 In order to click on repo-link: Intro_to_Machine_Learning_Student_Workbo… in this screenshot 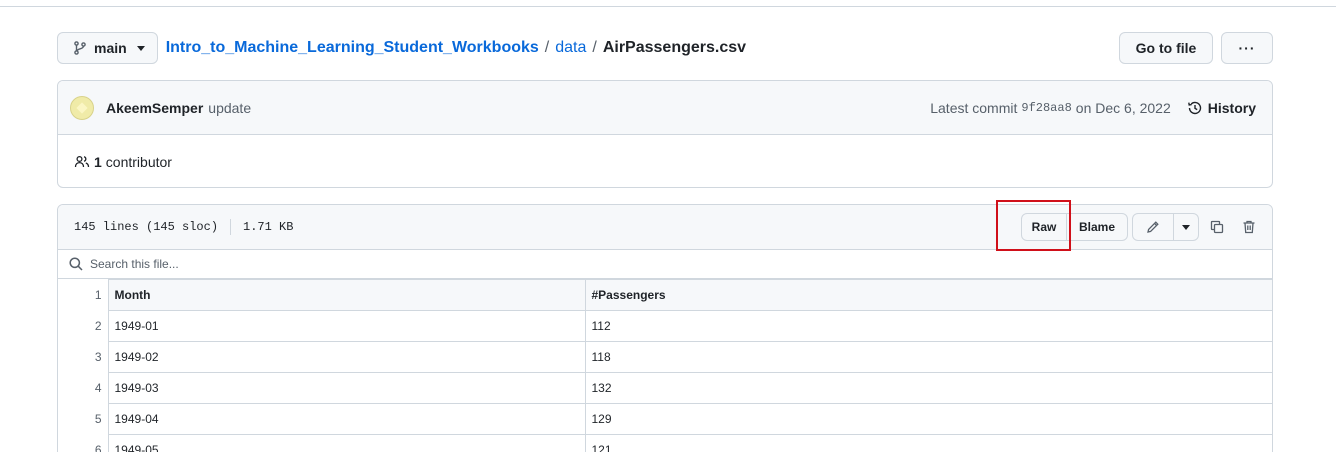, I will do `click(352, 48)`.